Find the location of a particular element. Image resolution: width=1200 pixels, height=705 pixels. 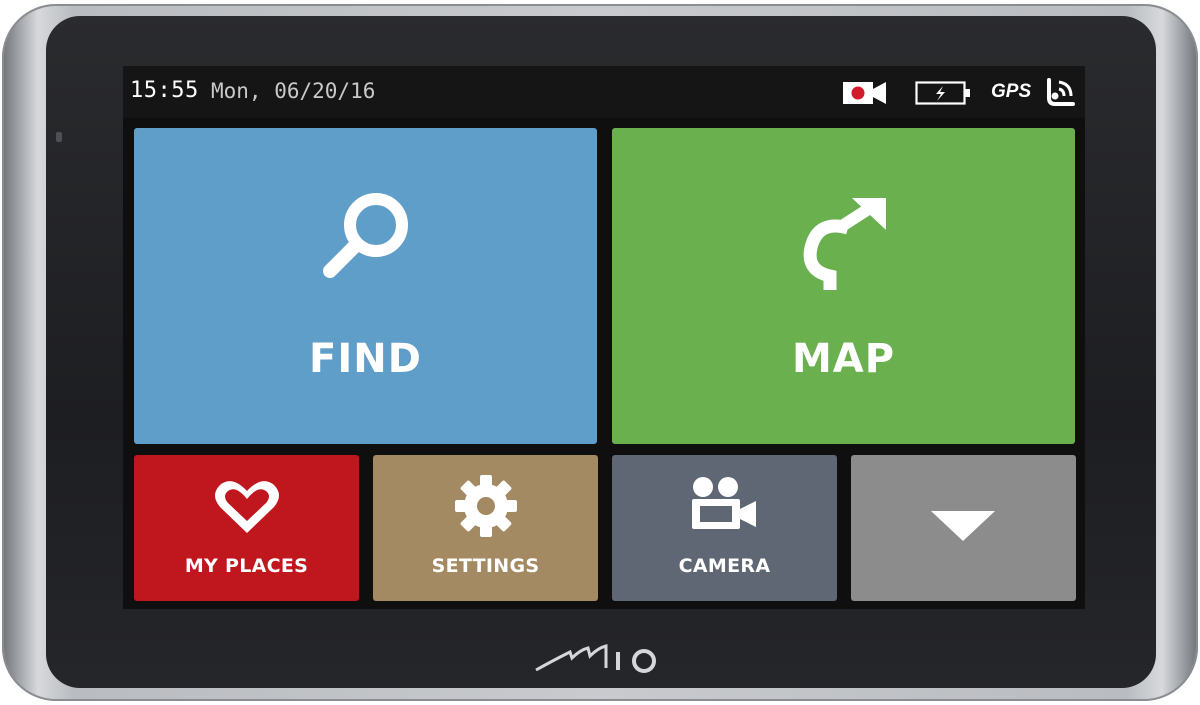

mio-logo is located at coordinates (595, 658).